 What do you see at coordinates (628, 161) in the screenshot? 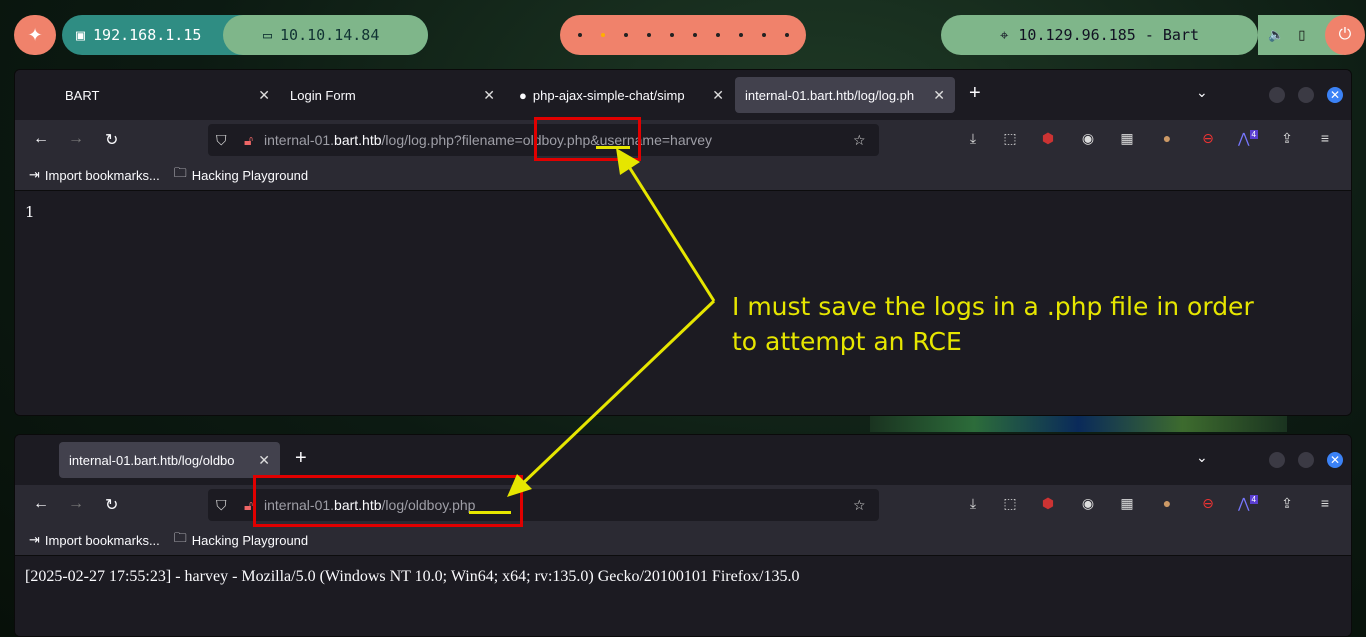
I see `arrow-head-top` at bounding box center [628, 161].